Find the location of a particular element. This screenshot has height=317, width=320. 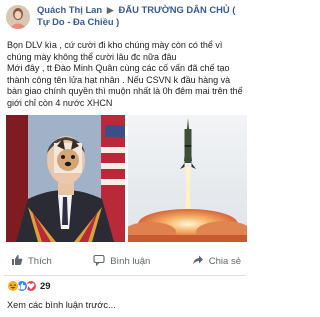

post-photo-portrait is located at coordinates (65, 178).